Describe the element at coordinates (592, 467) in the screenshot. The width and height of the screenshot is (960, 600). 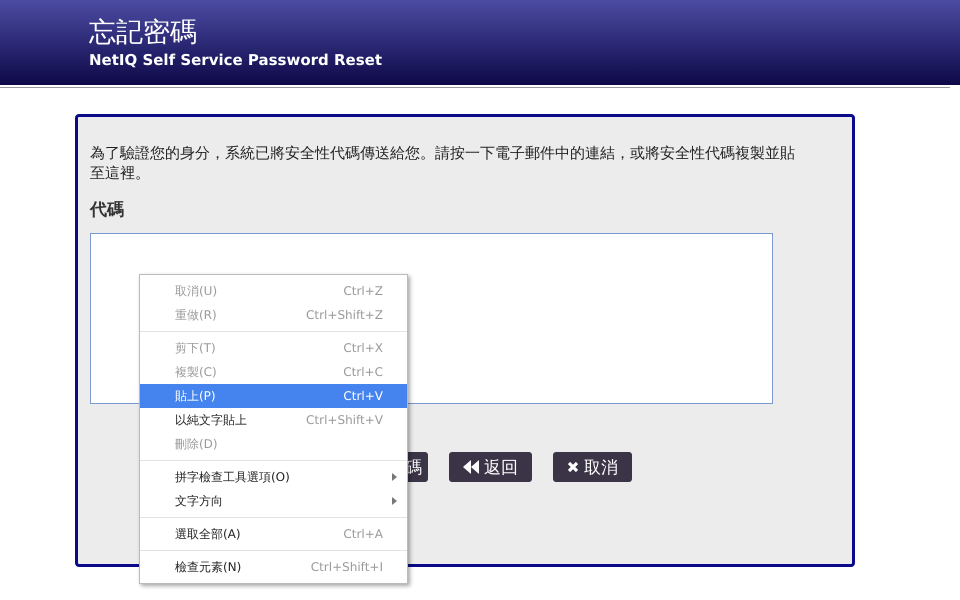
I see `cancel-button: 取消` at that location.